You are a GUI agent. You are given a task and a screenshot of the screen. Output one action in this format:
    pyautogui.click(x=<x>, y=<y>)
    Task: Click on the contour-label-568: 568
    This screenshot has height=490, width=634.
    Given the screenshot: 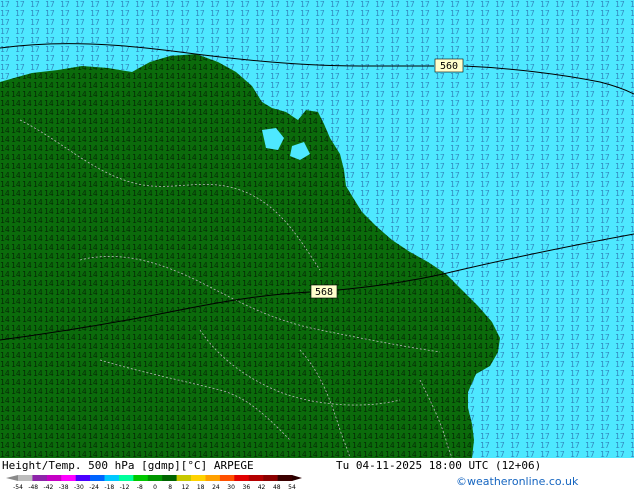 What is the action you would take?
    pyautogui.click(x=324, y=291)
    